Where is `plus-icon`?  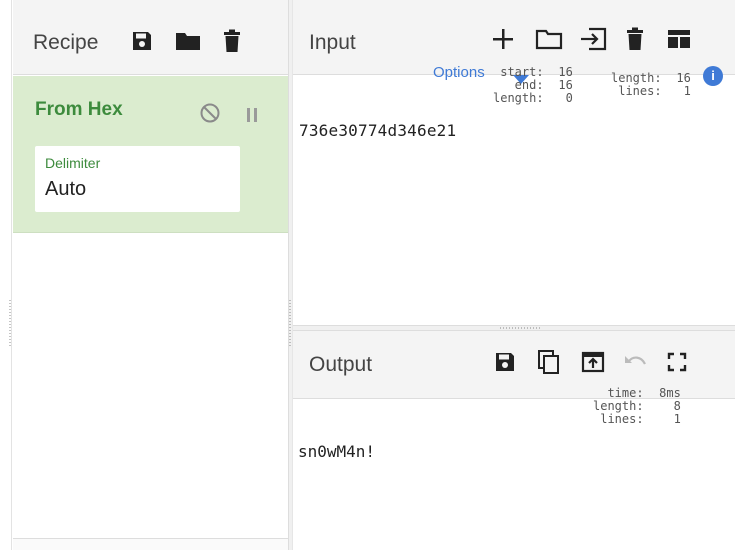 plus-icon is located at coordinates (503, 39).